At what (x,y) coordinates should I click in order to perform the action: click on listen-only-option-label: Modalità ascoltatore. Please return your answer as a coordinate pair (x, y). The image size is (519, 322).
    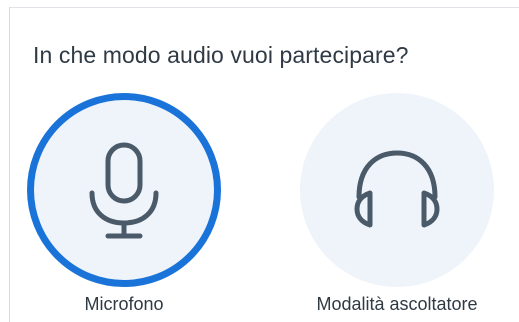
    Looking at the image, I should click on (397, 304).